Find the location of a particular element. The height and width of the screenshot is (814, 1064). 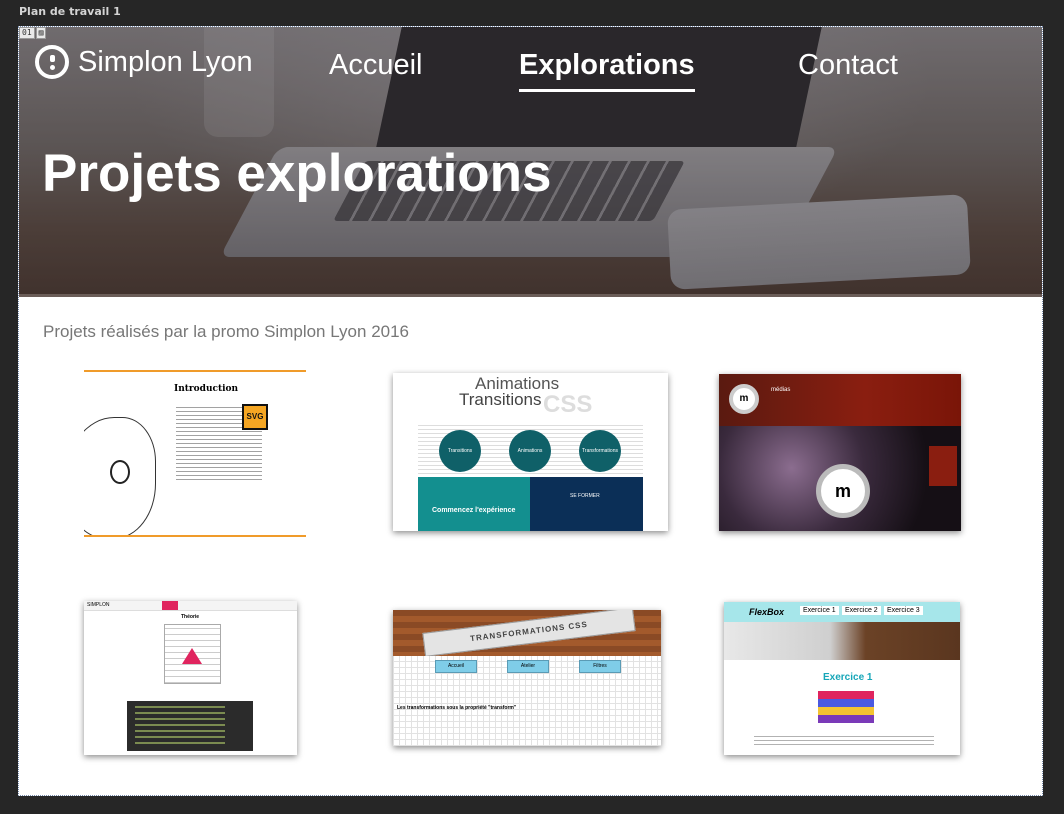

project-thumbnail-theorie: SIMPLON Théorie is located at coordinates (190, 678).